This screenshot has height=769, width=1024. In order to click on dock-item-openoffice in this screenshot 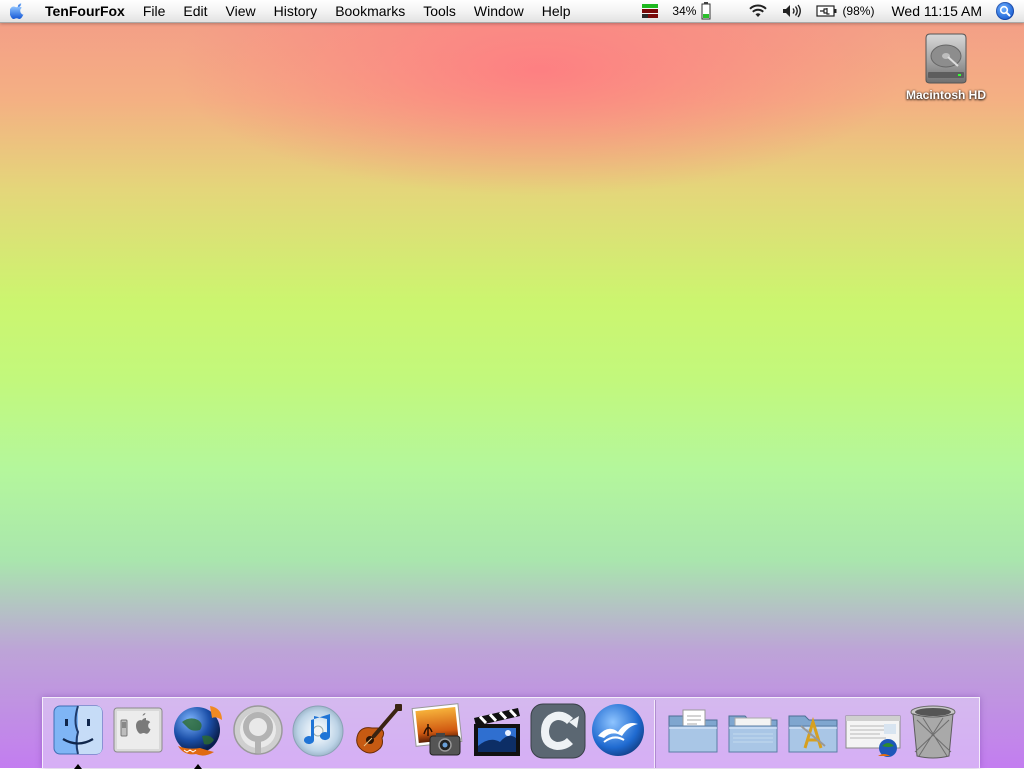, I will do `click(618, 734)`.